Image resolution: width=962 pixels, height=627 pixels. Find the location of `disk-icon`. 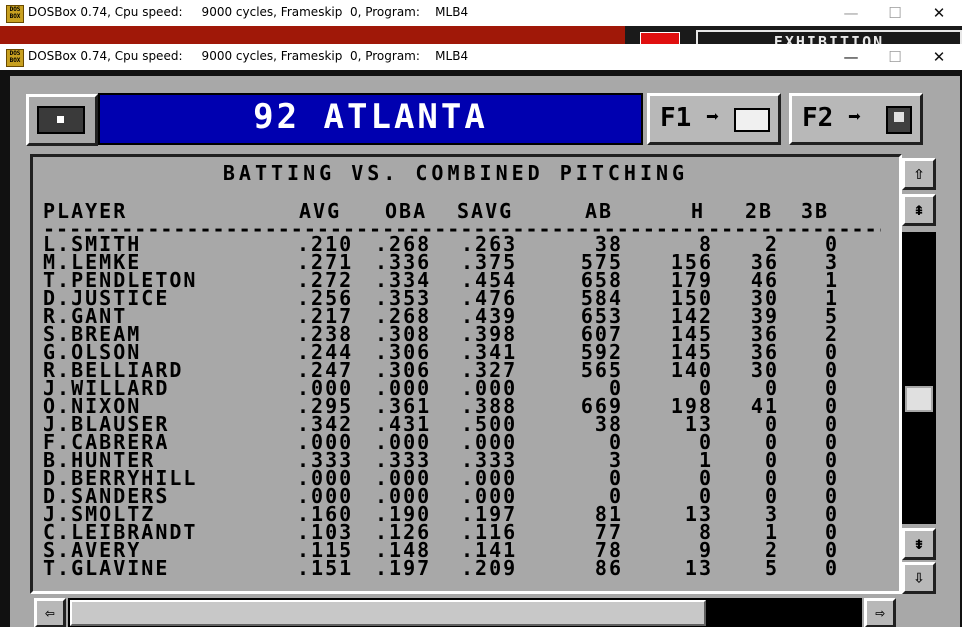

disk-icon is located at coordinates (899, 120).